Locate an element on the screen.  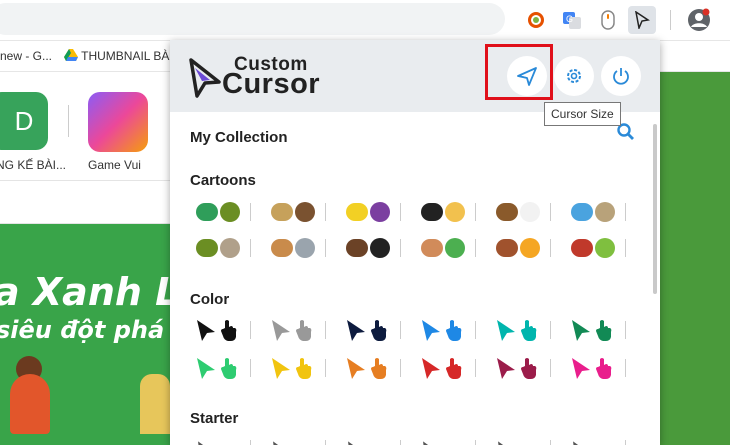
tile-letter: D is located at coordinates (24, 120).